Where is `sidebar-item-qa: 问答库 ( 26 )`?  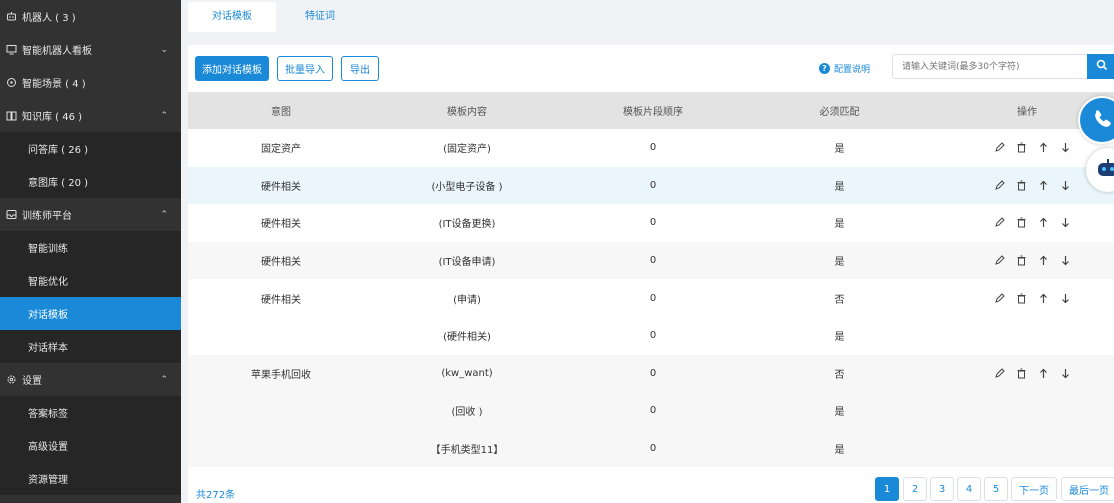 sidebar-item-qa: 问答库 ( 26 ) is located at coordinates (90, 148).